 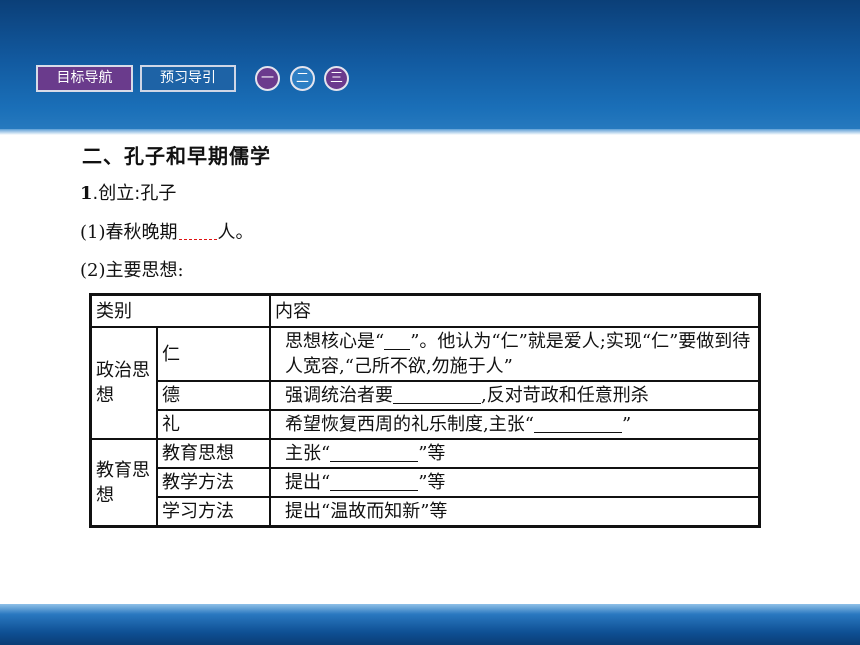 I want to click on teach-method-text-a: 提出“, so click(x=308, y=482).